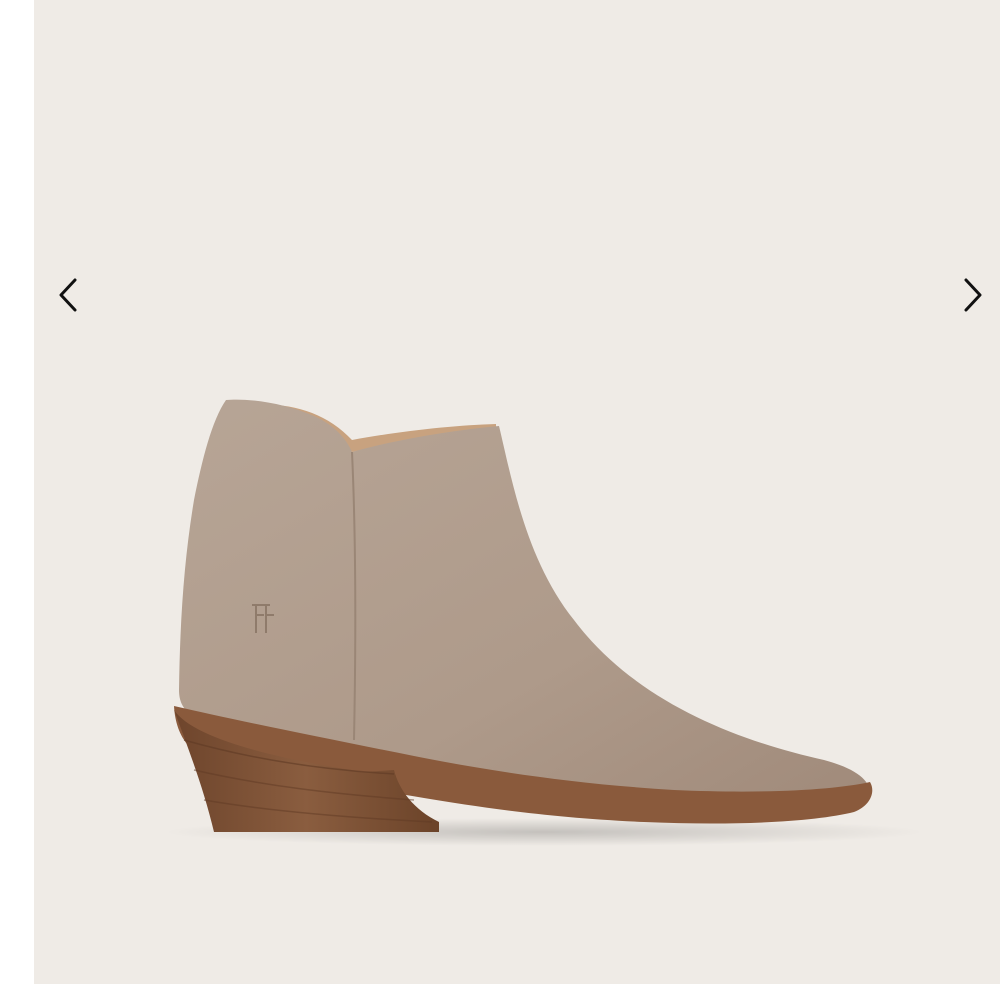 The width and height of the screenshot is (1000, 1000). I want to click on next-image-button, so click(973, 295).